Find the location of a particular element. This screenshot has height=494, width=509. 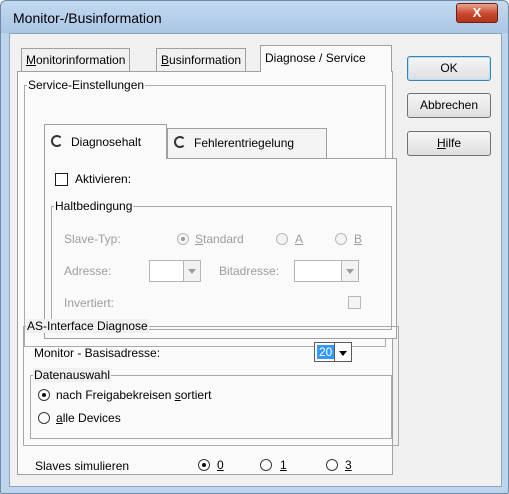

haltbedingung-title: Haltbedingung is located at coordinates (94, 206).